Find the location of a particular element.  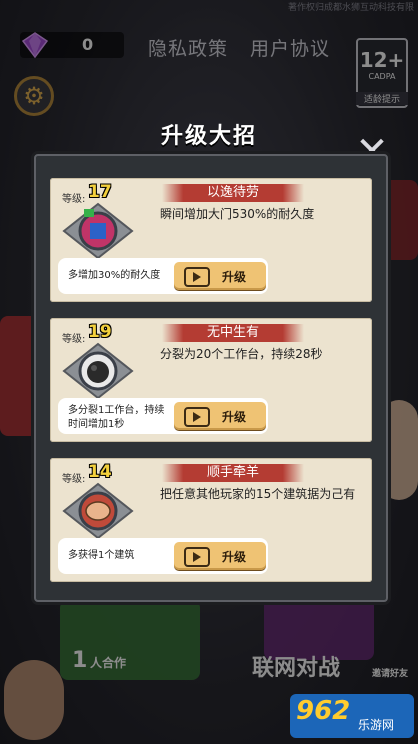

skill-description: 把任意其他玩家的15个建筑据为己有 is located at coordinates (258, 494).